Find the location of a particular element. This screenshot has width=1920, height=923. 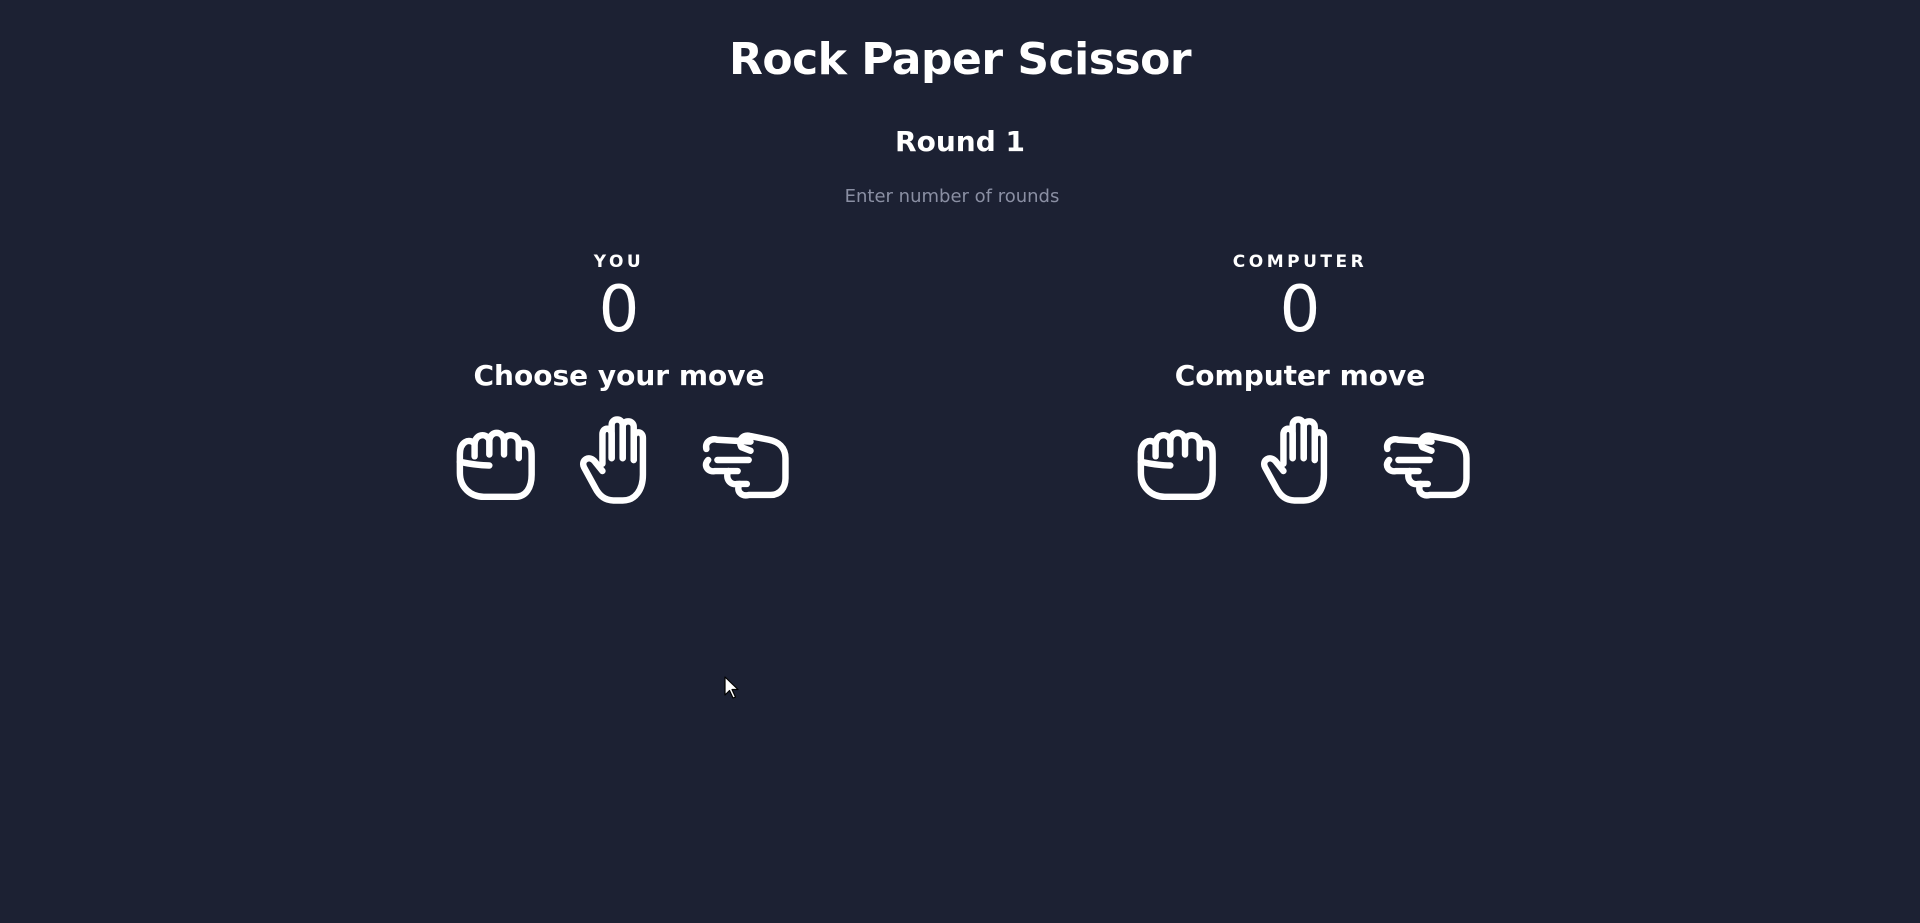

player-rock-button is located at coordinates (493, 460).